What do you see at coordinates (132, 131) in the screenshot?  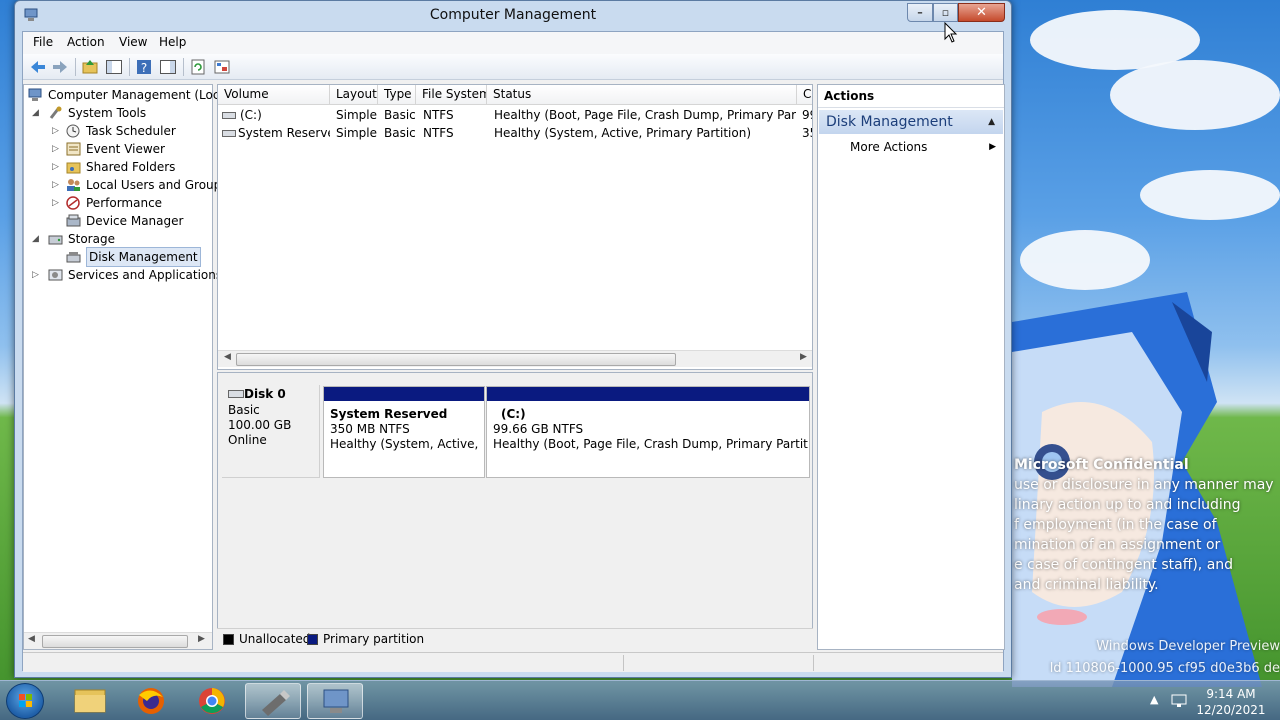 I see `tree-node-task-scheduler: ▷ Task Scheduler` at bounding box center [132, 131].